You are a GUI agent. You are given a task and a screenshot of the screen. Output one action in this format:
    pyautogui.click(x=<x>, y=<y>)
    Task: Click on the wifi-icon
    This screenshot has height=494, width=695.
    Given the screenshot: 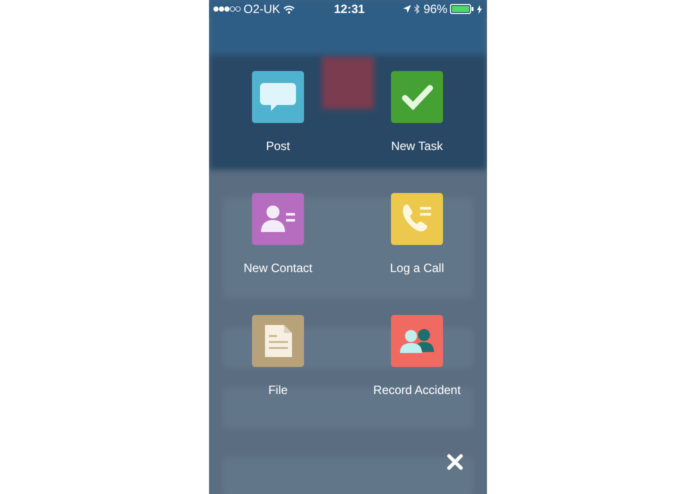 What is the action you would take?
    pyautogui.click(x=289, y=9)
    